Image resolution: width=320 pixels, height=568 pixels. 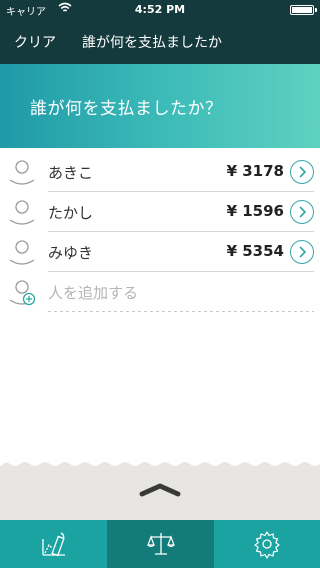 I want to click on battery-icon, so click(x=303, y=10).